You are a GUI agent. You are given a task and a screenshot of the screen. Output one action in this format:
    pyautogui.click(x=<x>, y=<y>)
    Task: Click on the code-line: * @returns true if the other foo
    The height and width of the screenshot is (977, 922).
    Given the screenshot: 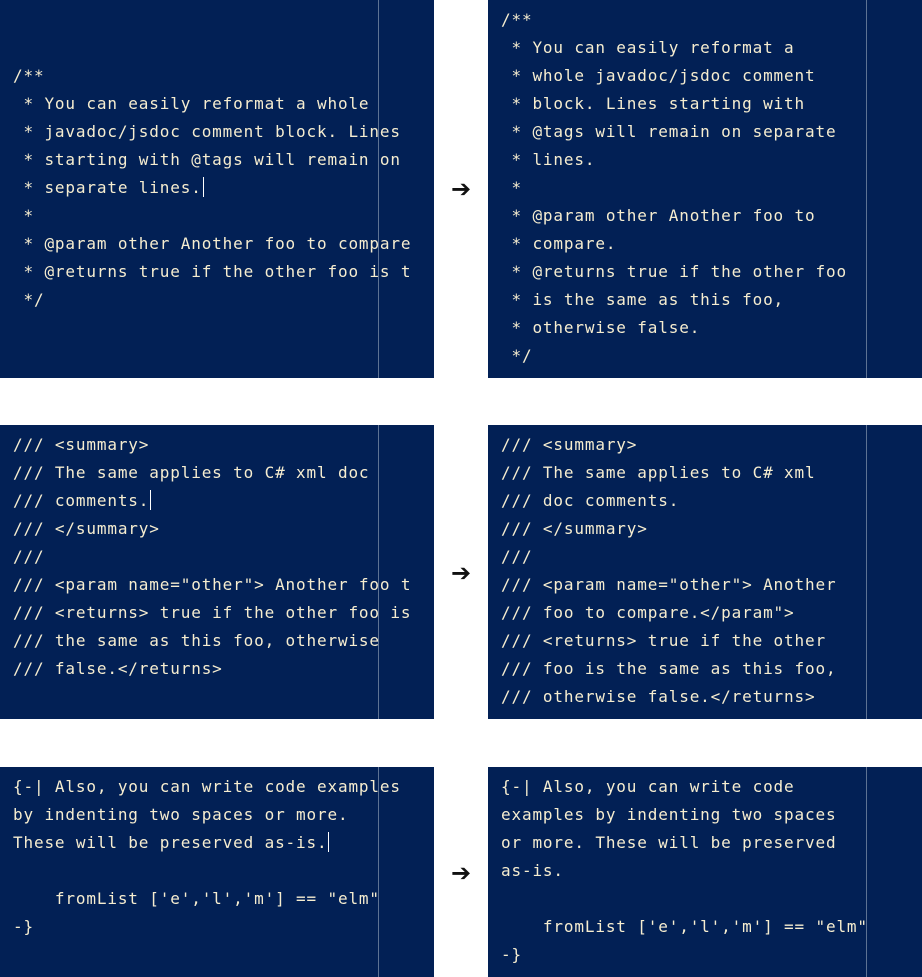 What is the action you would take?
    pyautogui.click(x=674, y=272)
    